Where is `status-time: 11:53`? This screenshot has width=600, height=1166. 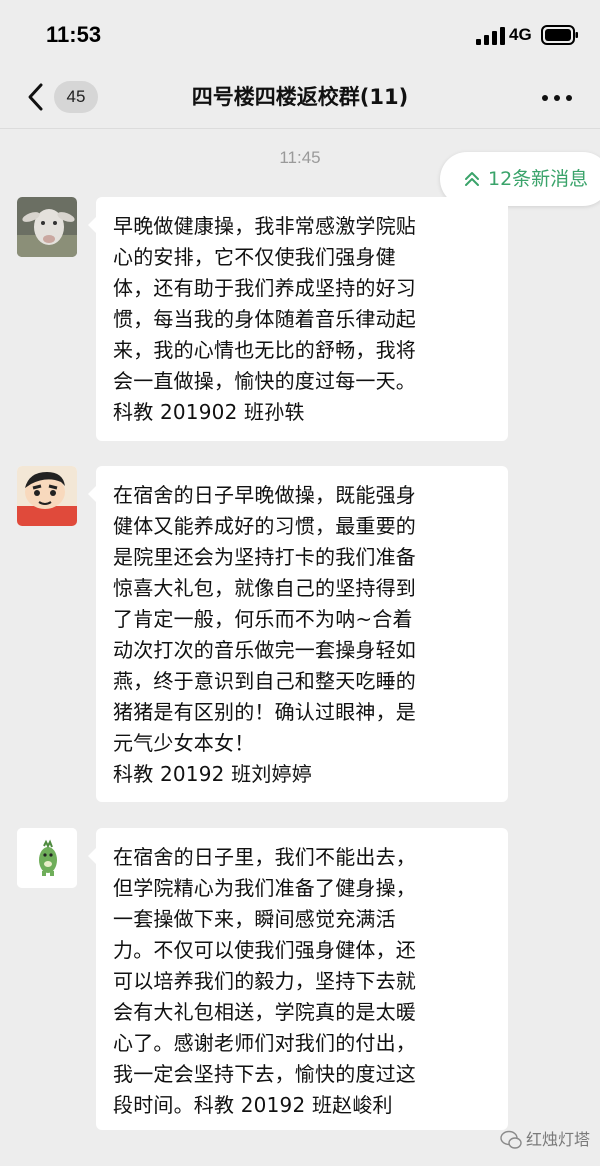
status-time: 11:53 is located at coordinates (74, 34).